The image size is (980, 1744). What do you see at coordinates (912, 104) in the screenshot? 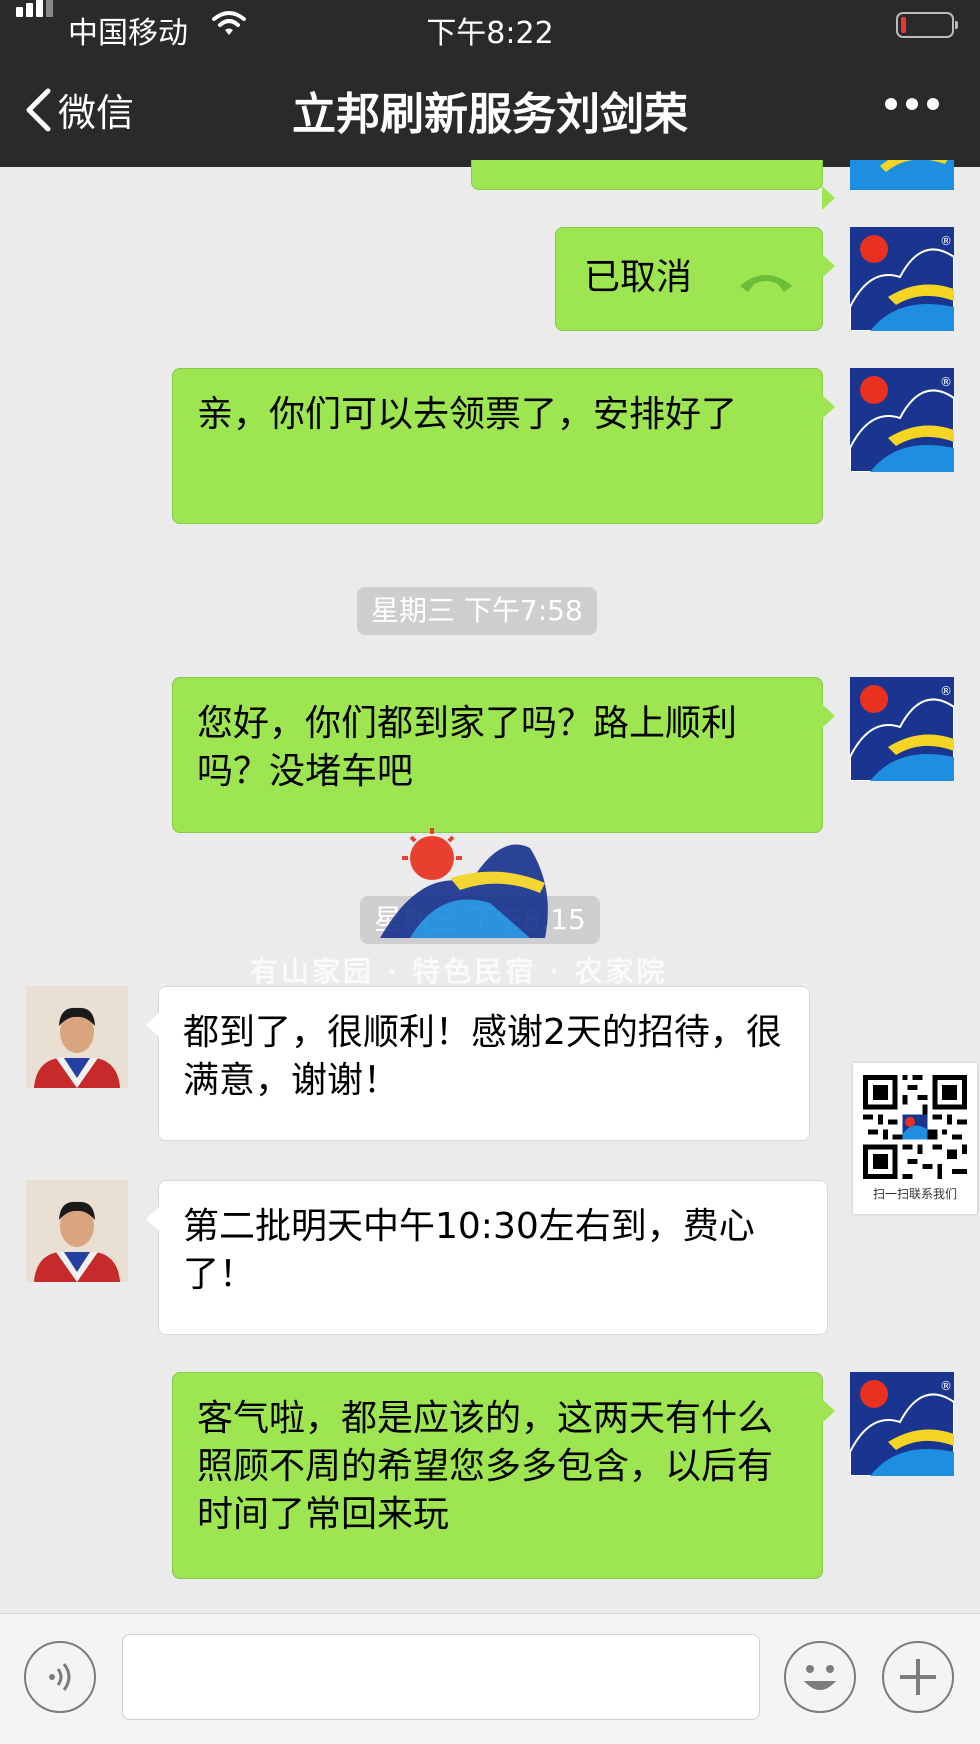
I see `more-button` at bounding box center [912, 104].